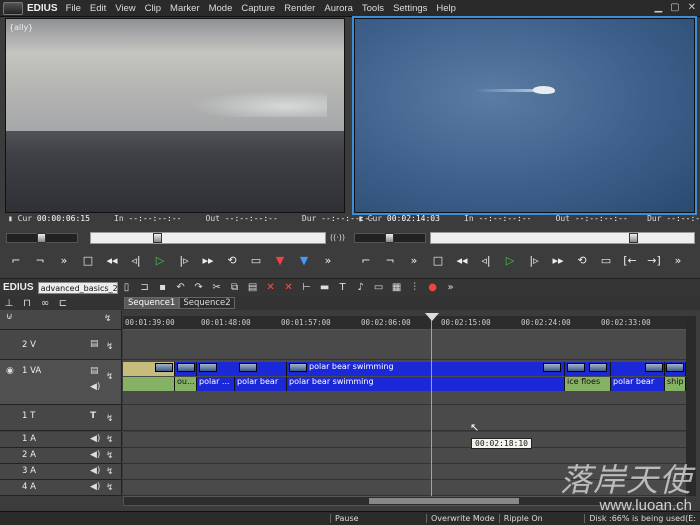  Describe the element at coordinates (207, 303) in the screenshot. I see `tab-sequence2: Sequence2` at that location.